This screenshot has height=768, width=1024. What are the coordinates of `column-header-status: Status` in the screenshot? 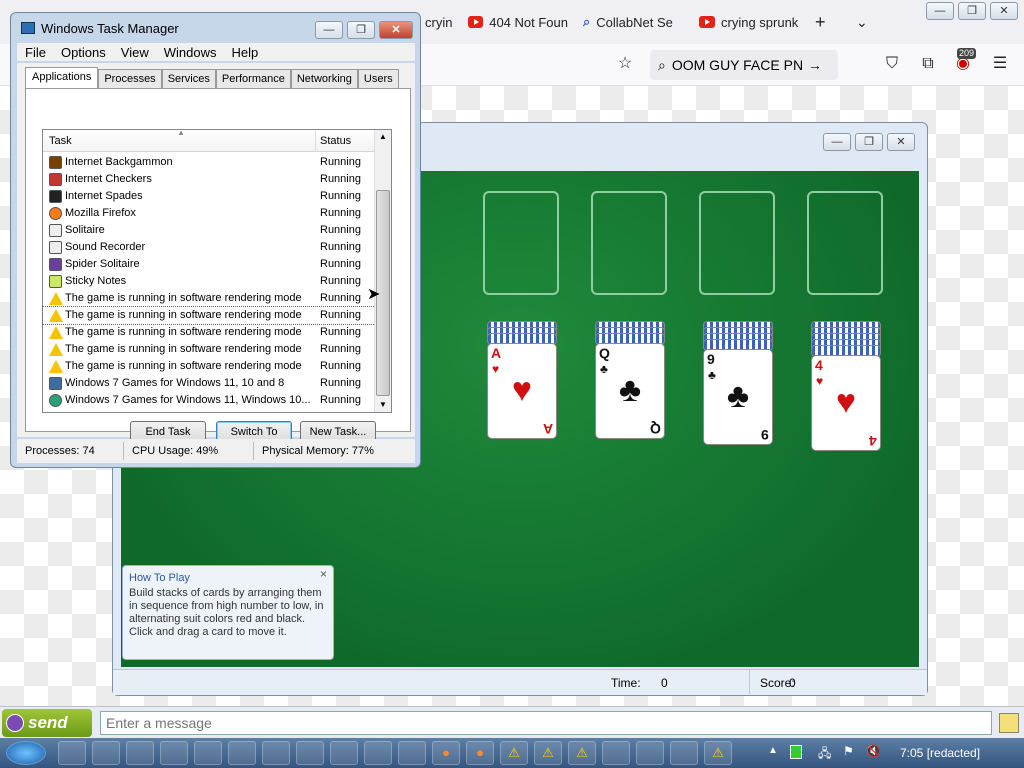 It's located at (335, 141).